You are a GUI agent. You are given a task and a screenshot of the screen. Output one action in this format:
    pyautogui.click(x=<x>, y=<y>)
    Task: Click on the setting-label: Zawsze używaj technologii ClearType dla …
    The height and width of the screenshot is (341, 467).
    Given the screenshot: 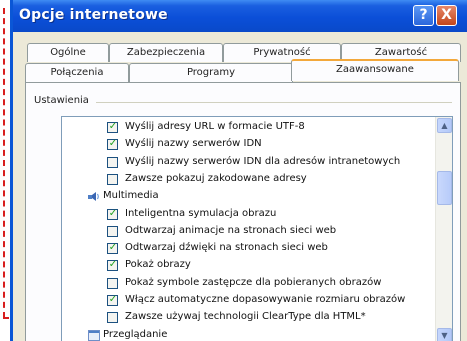 What is the action you would take?
    pyautogui.click(x=245, y=317)
    